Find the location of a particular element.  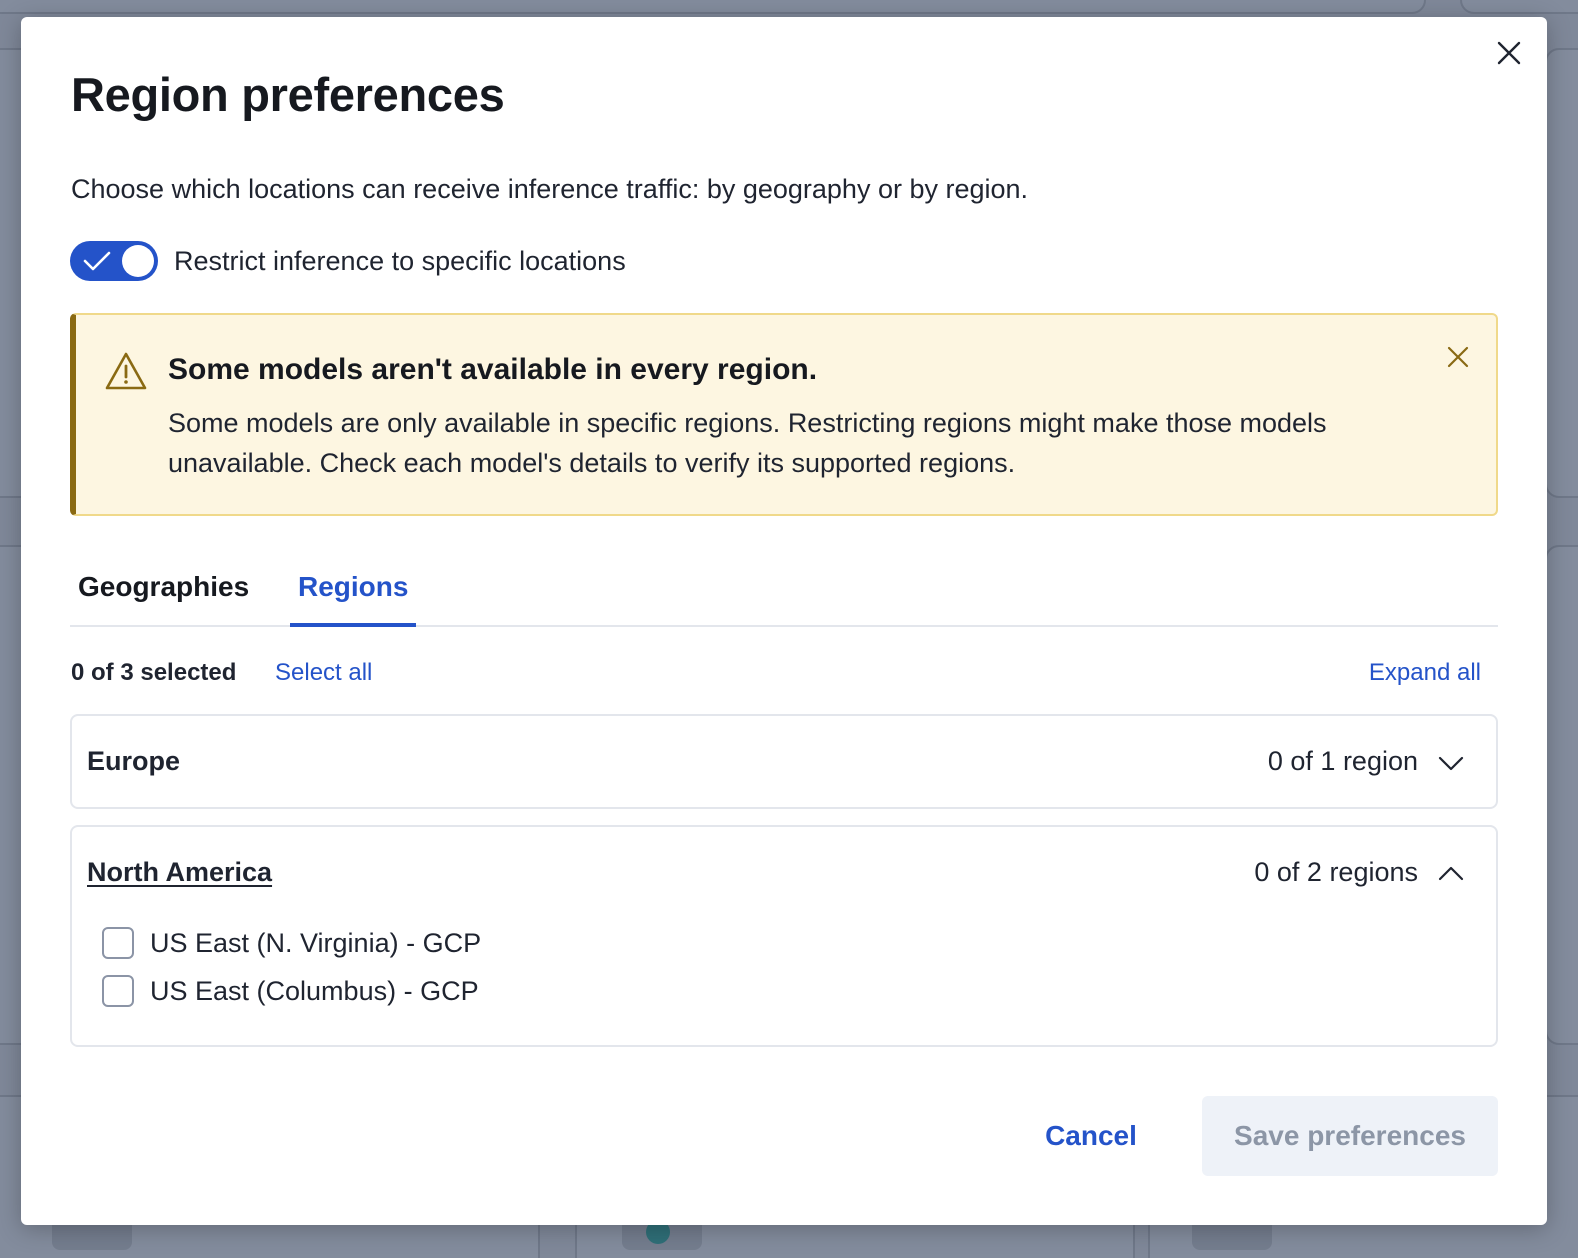

location-tabs: Geographies Regions is located at coordinates (784, 592).